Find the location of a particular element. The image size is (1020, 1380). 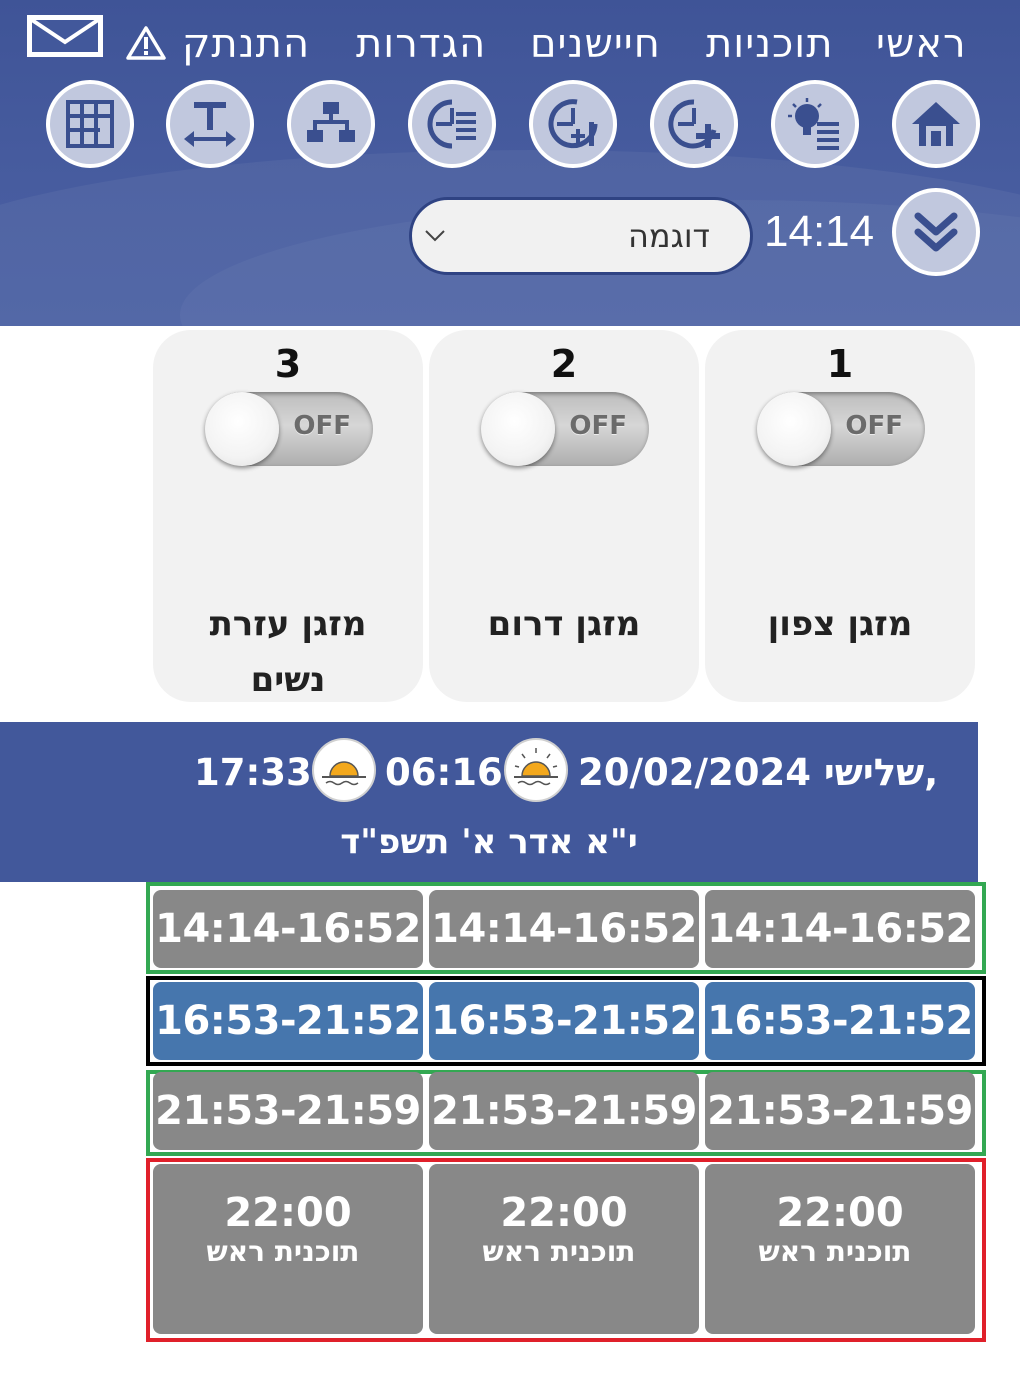

double-chevron-down-icon is located at coordinates (936, 232).